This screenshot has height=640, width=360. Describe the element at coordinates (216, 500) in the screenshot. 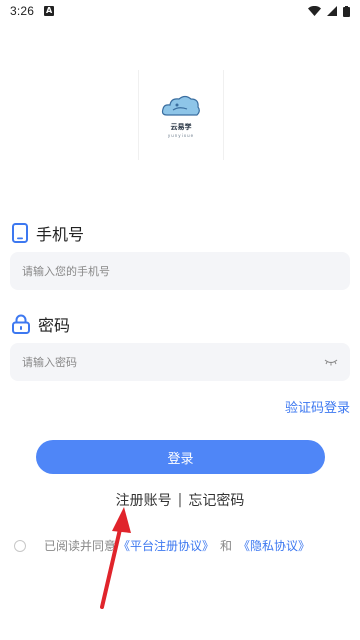

I see `forgot-password-link: 忘记密码` at that location.